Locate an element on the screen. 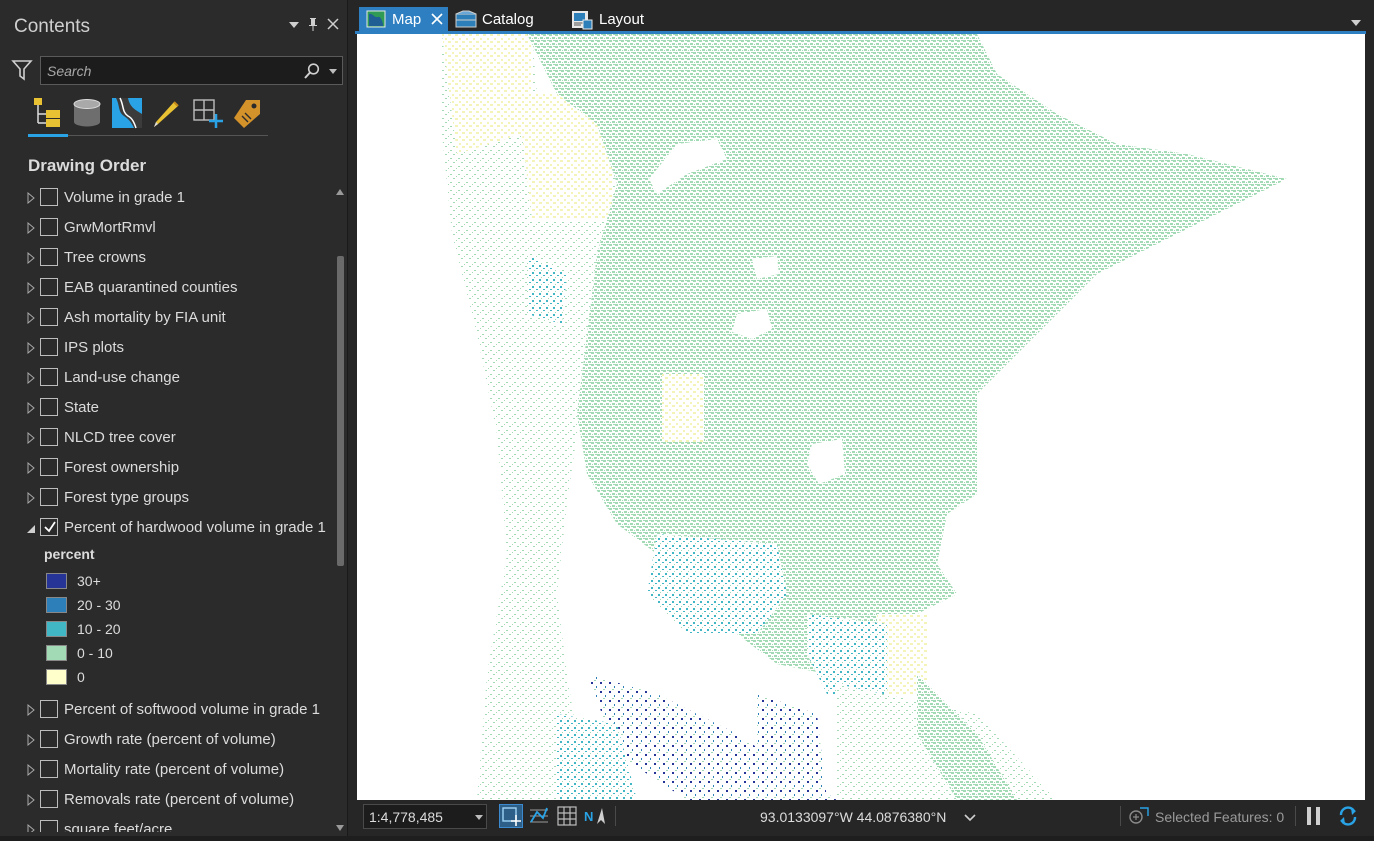  selected-features-icon is located at coordinates (1138, 816).